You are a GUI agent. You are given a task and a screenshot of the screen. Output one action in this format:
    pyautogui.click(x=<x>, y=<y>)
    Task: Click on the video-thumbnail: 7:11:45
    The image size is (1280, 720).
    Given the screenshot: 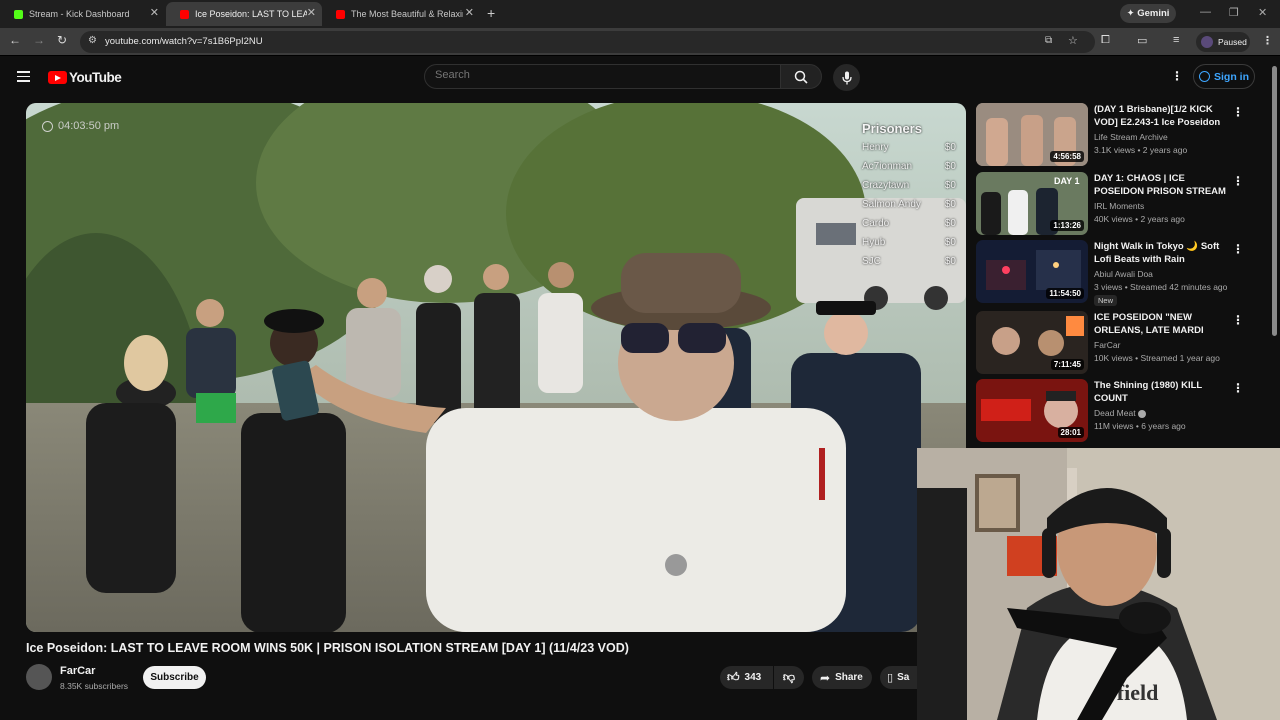 What is the action you would take?
    pyautogui.click(x=1032, y=342)
    